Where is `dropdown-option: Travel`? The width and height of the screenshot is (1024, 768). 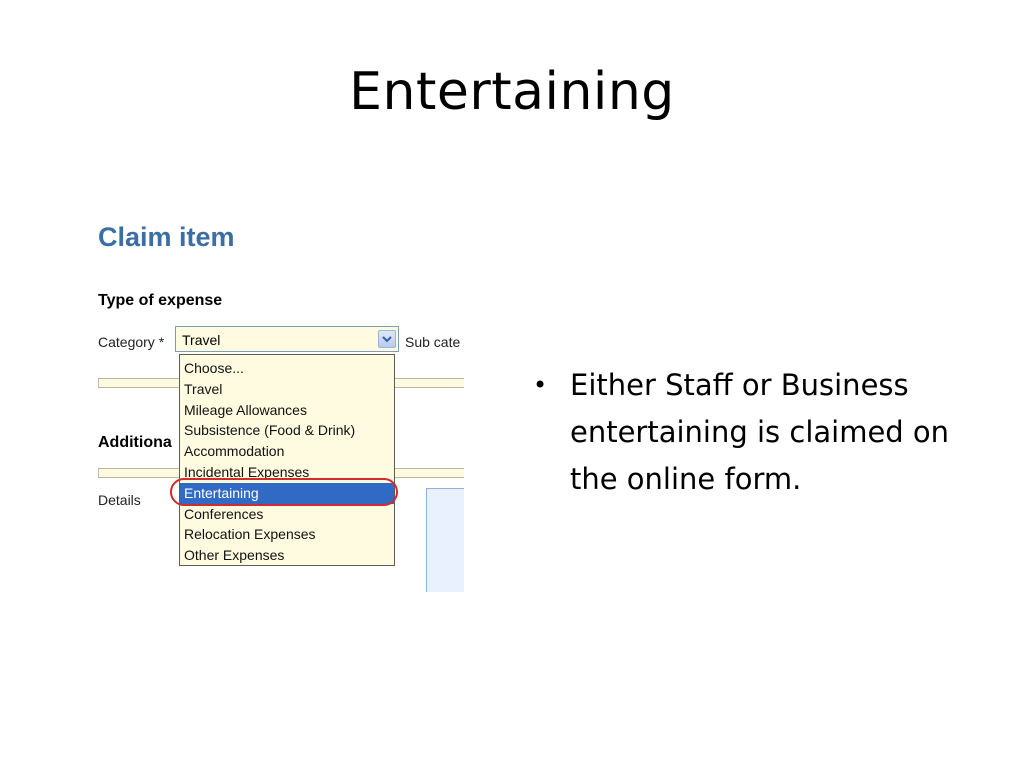
dropdown-option: Travel is located at coordinates (287, 389).